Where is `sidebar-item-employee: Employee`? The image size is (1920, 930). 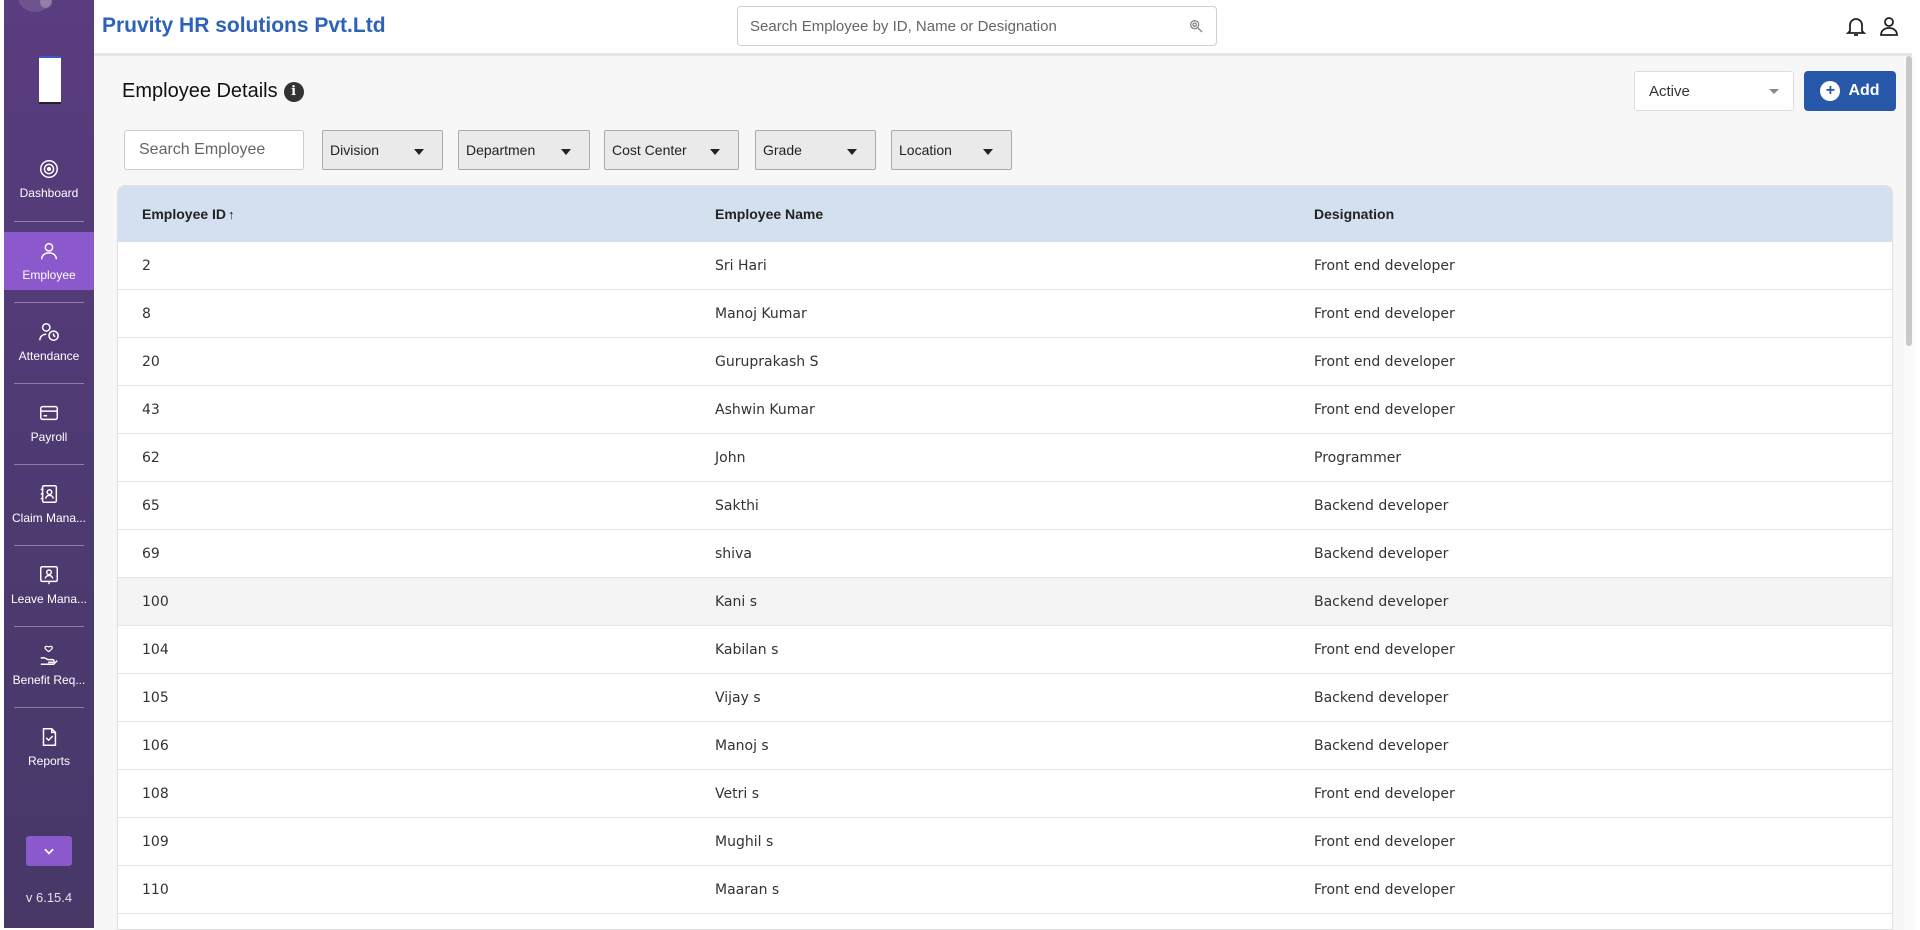 sidebar-item-employee: Employee is located at coordinates (49, 261).